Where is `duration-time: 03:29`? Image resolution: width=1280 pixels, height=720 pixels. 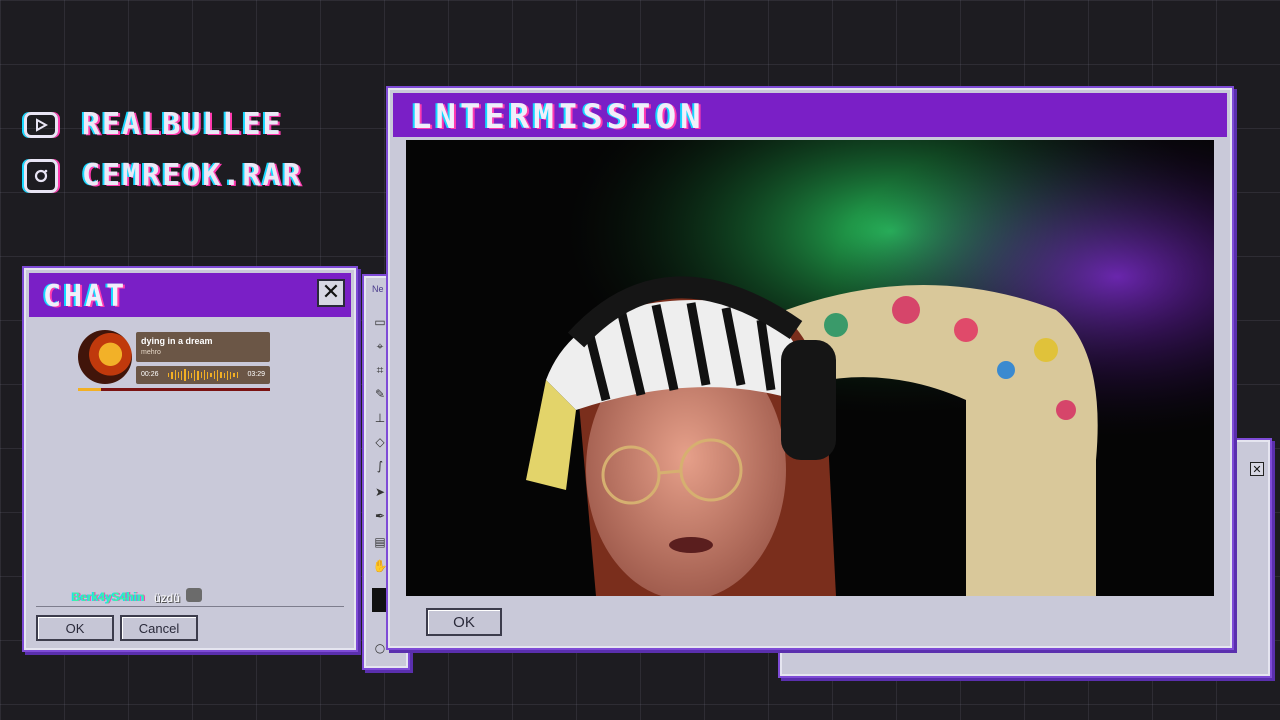 duration-time: 03:29 is located at coordinates (256, 374).